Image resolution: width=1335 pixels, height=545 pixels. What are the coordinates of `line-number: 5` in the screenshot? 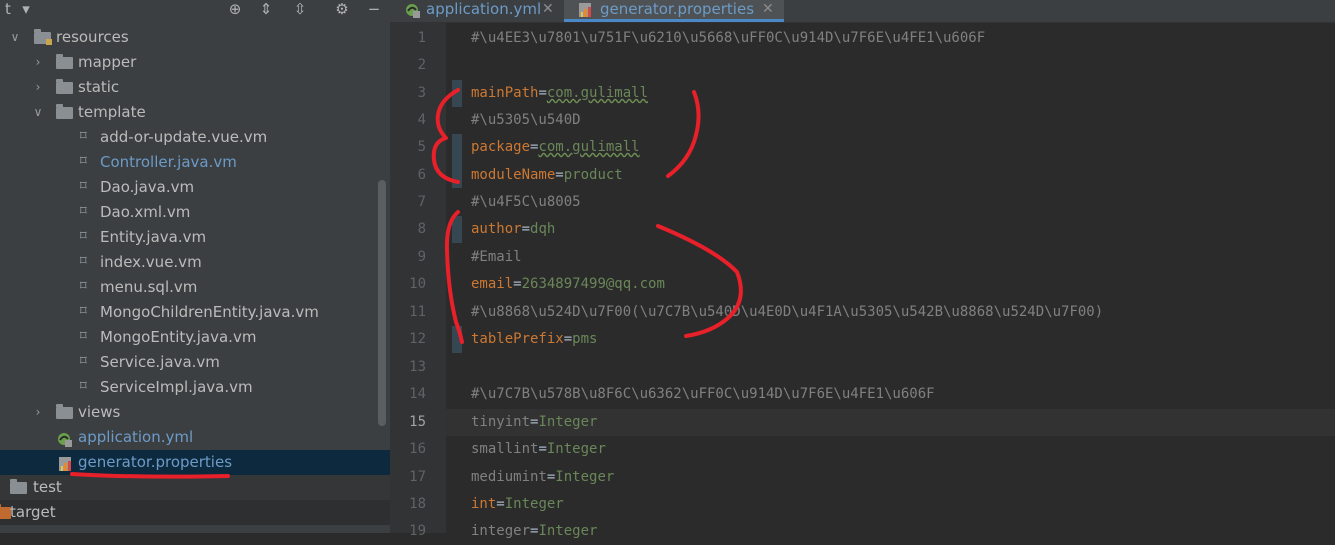 It's located at (421, 147).